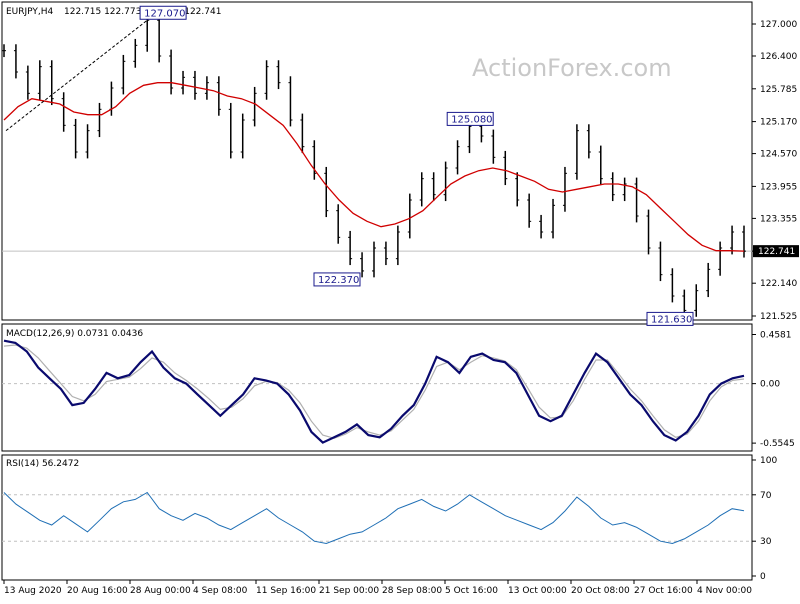  What do you see at coordinates (160, 591) in the screenshot?
I see `time-axis-label: 28 Aug 00:00` at bounding box center [160, 591].